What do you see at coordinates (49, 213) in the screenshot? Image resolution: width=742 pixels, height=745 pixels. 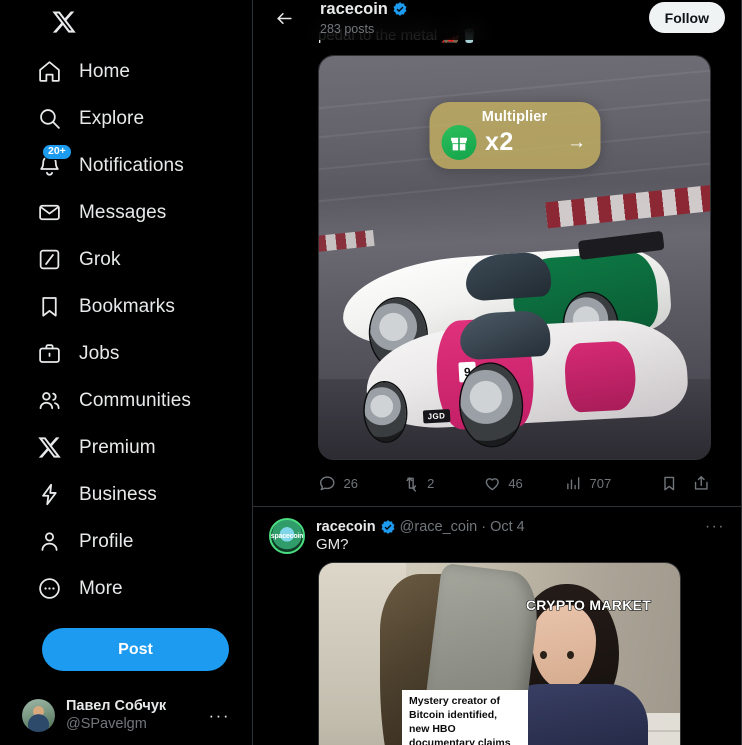 I see `envelope-icon` at bounding box center [49, 213].